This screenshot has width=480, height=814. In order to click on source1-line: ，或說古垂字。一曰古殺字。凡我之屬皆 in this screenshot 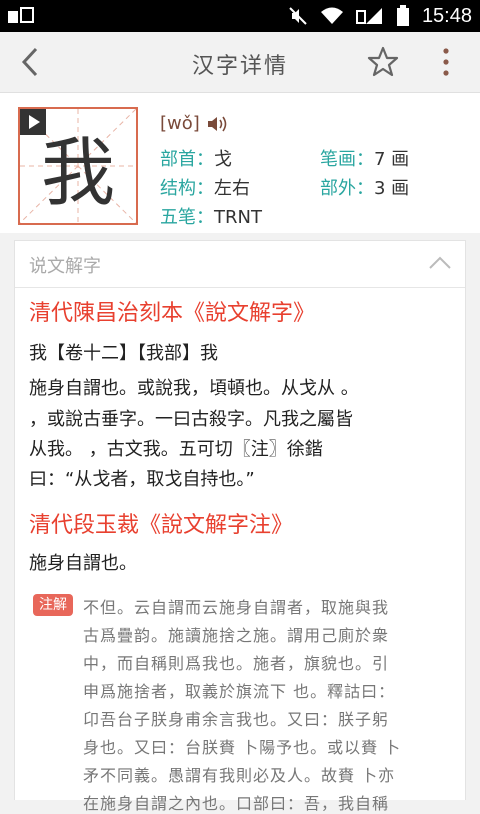, I will do `click(191, 419)`.